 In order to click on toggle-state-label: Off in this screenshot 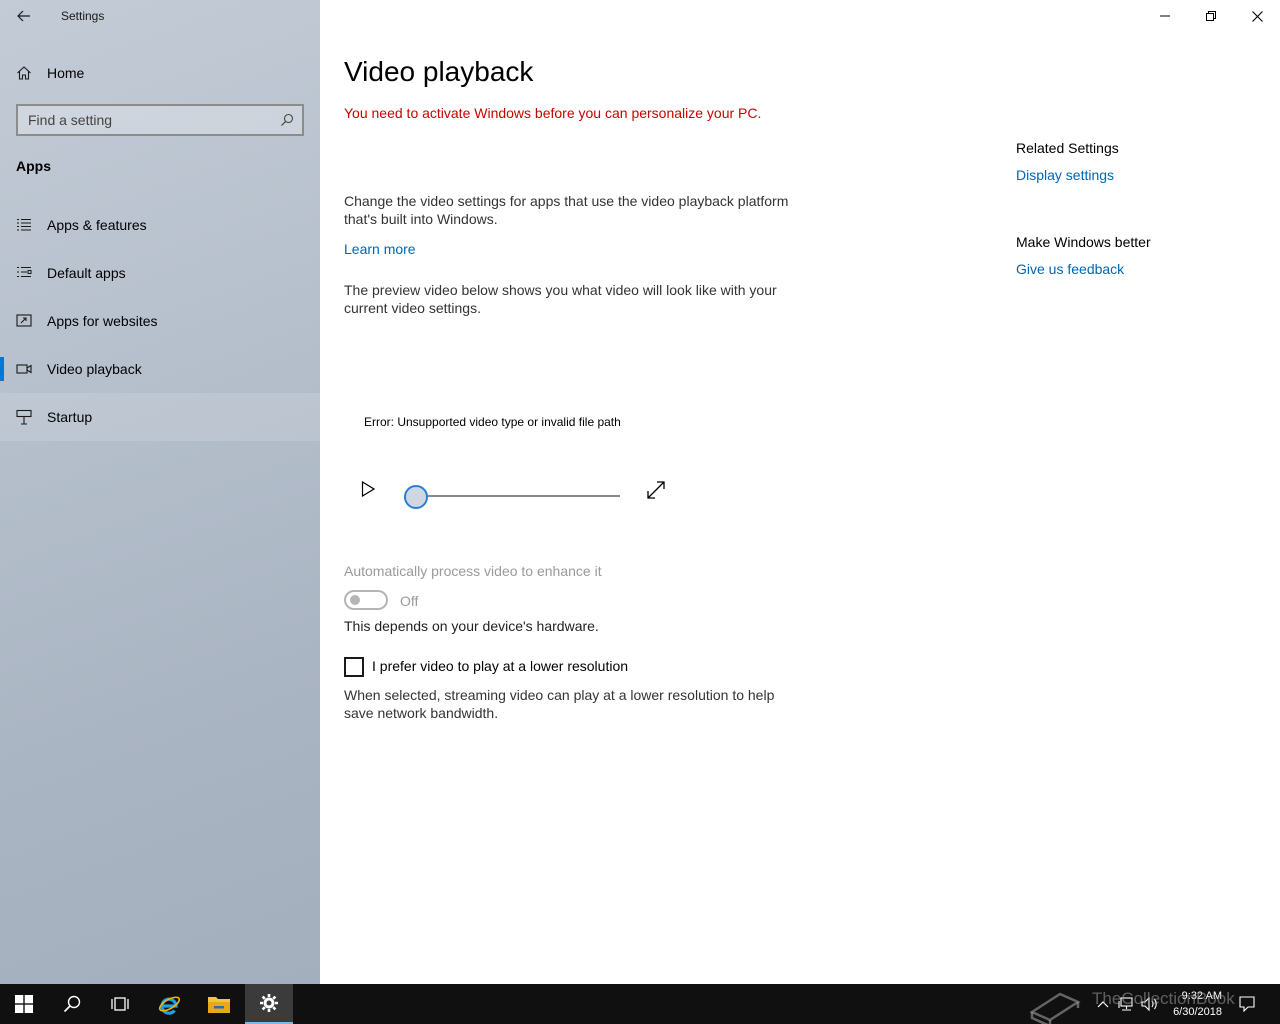, I will do `click(409, 601)`.